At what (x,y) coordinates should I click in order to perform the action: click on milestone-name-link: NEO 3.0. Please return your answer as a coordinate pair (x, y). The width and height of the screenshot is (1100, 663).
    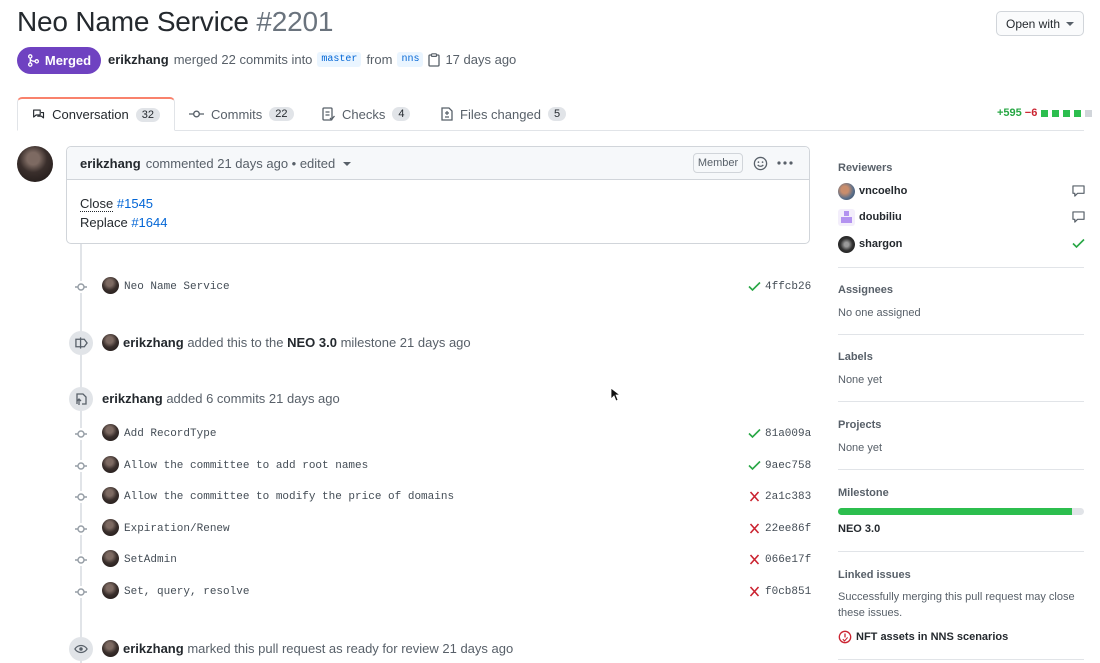
    Looking at the image, I should click on (859, 529).